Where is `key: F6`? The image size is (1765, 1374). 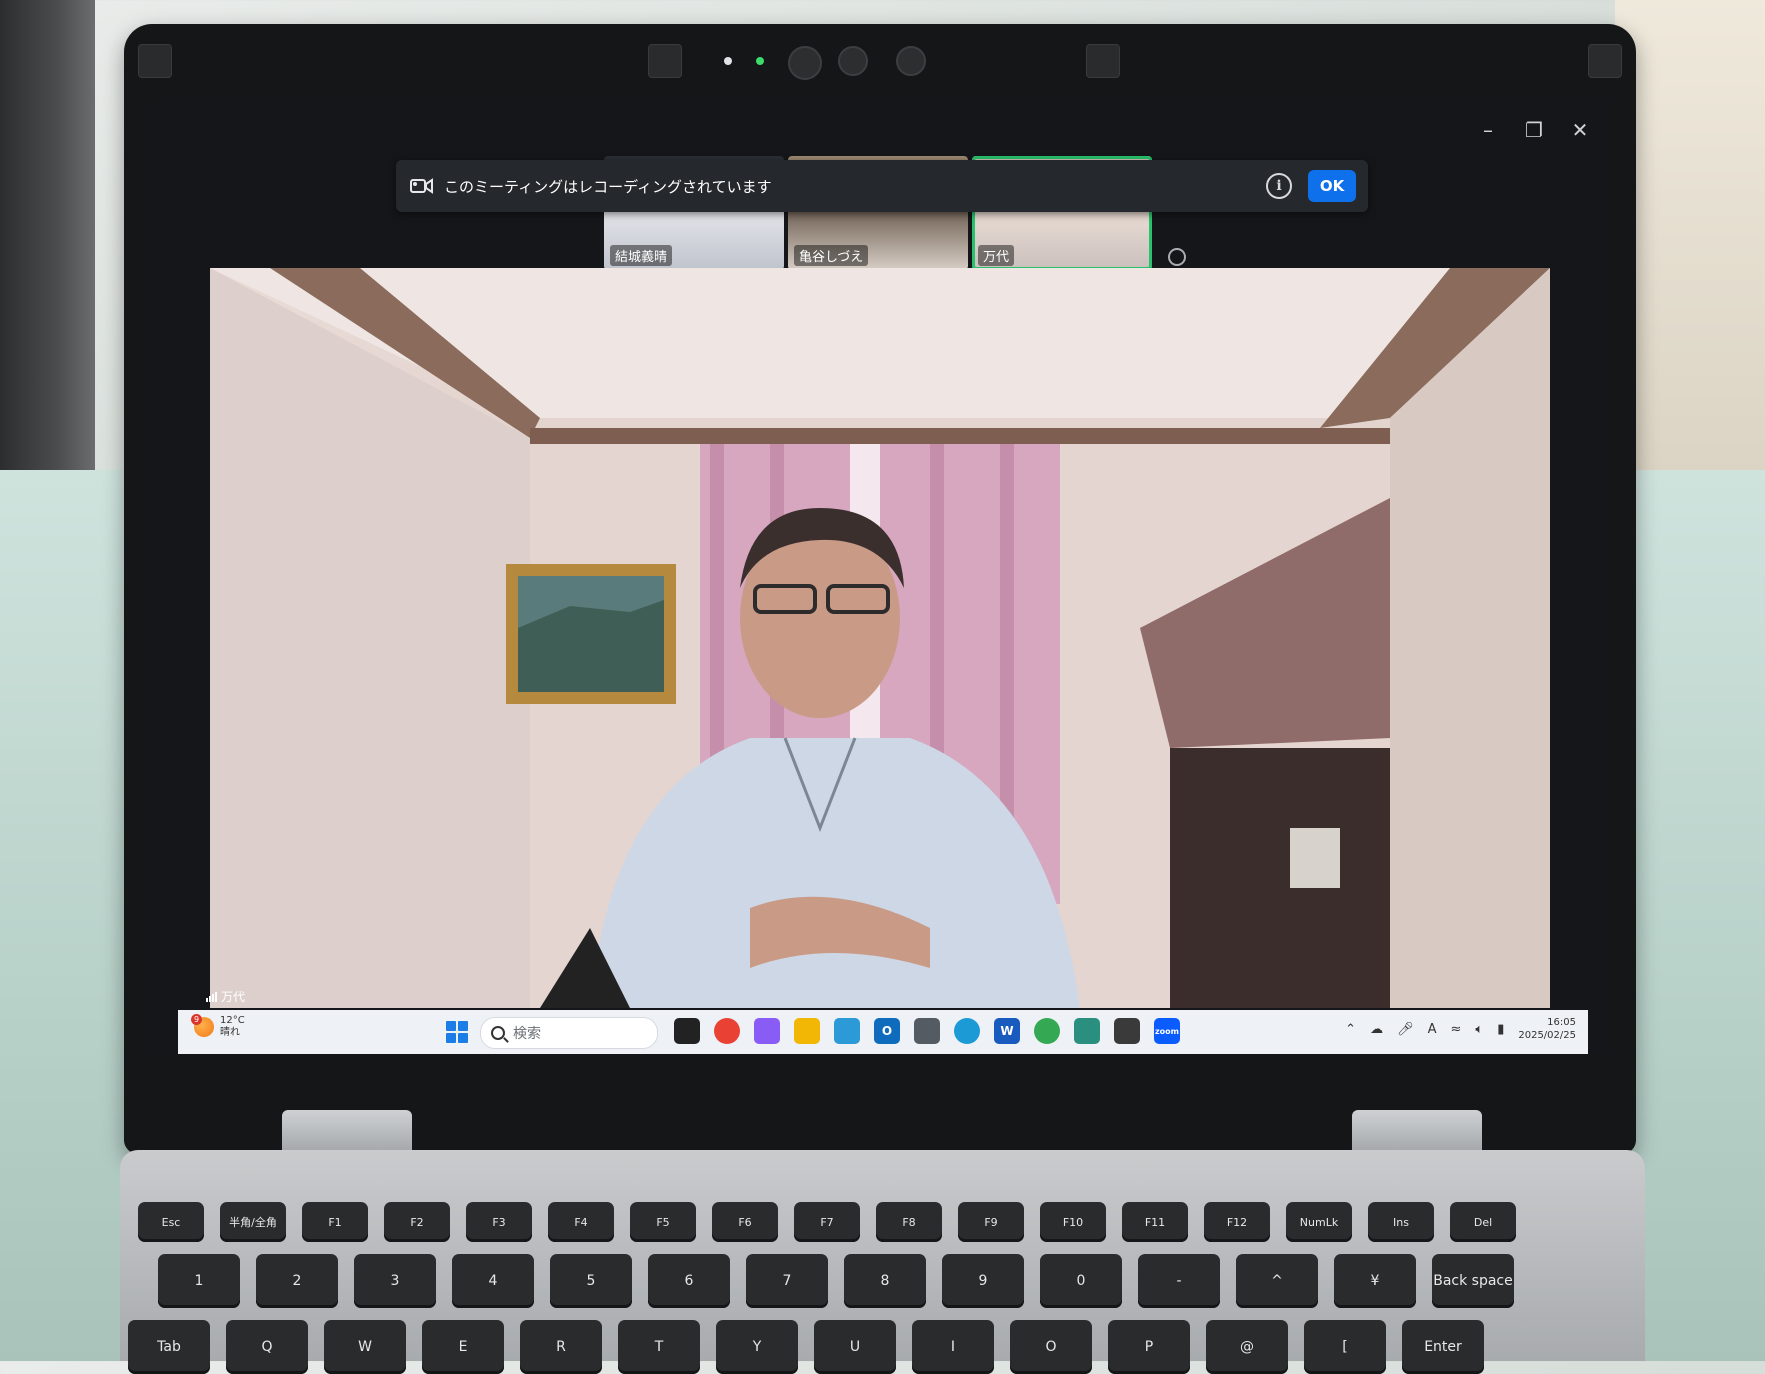
key: F6 is located at coordinates (745, 1222).